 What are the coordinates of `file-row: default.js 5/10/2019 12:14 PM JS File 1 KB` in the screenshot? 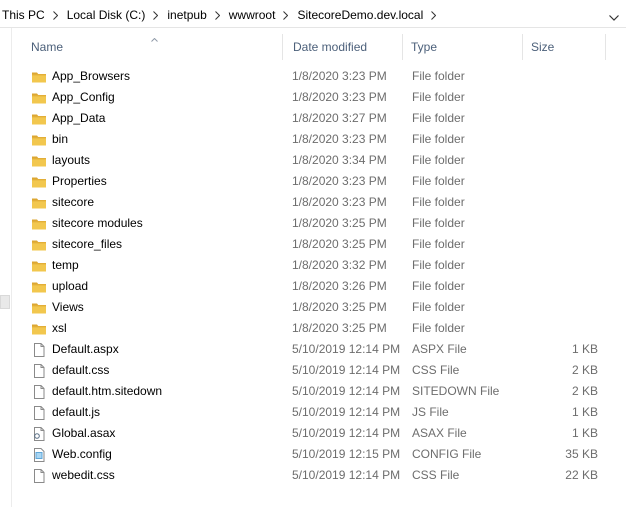 It's located at (313, 412).